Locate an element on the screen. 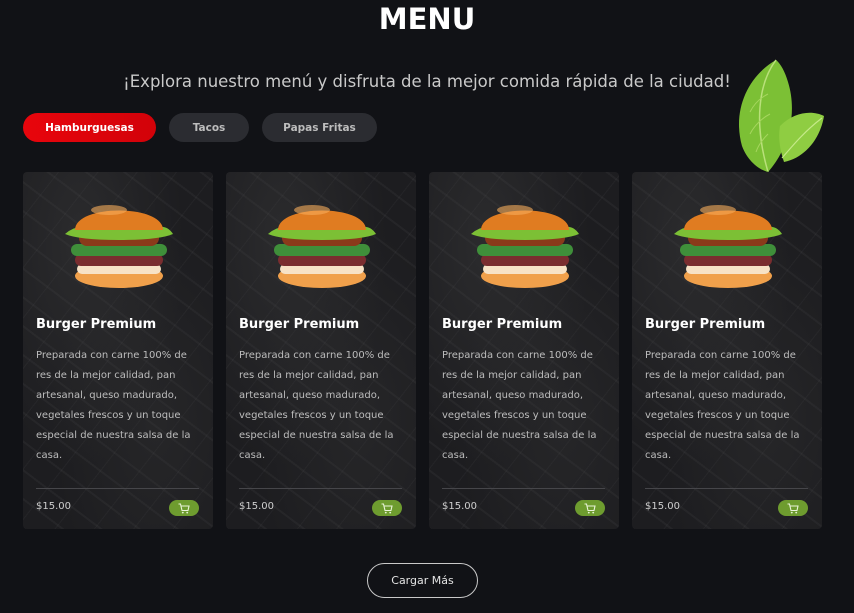 The image size is (854, 613). tab-hamburguesas: Hamburguesas is located at coordinates (89, 127).